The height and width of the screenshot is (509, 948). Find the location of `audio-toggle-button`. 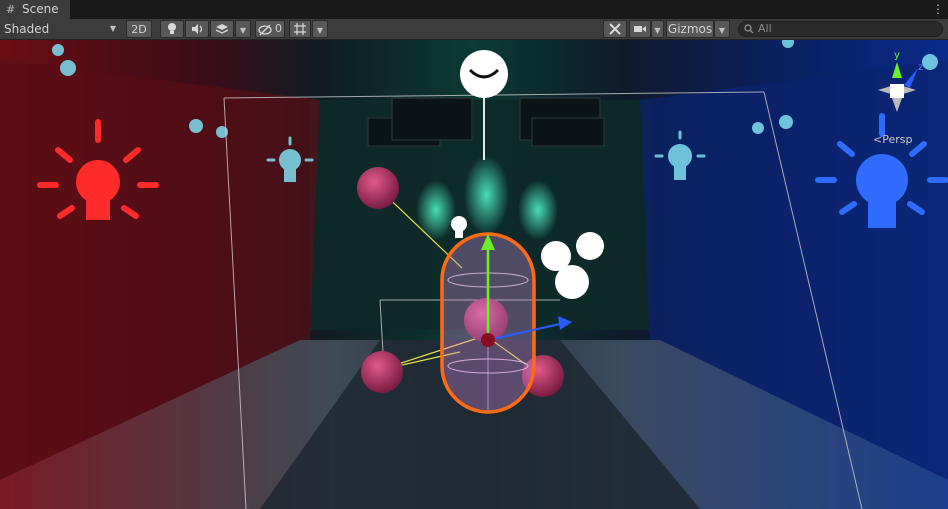

audio-toggle-button is located at coordinates (197, 29).